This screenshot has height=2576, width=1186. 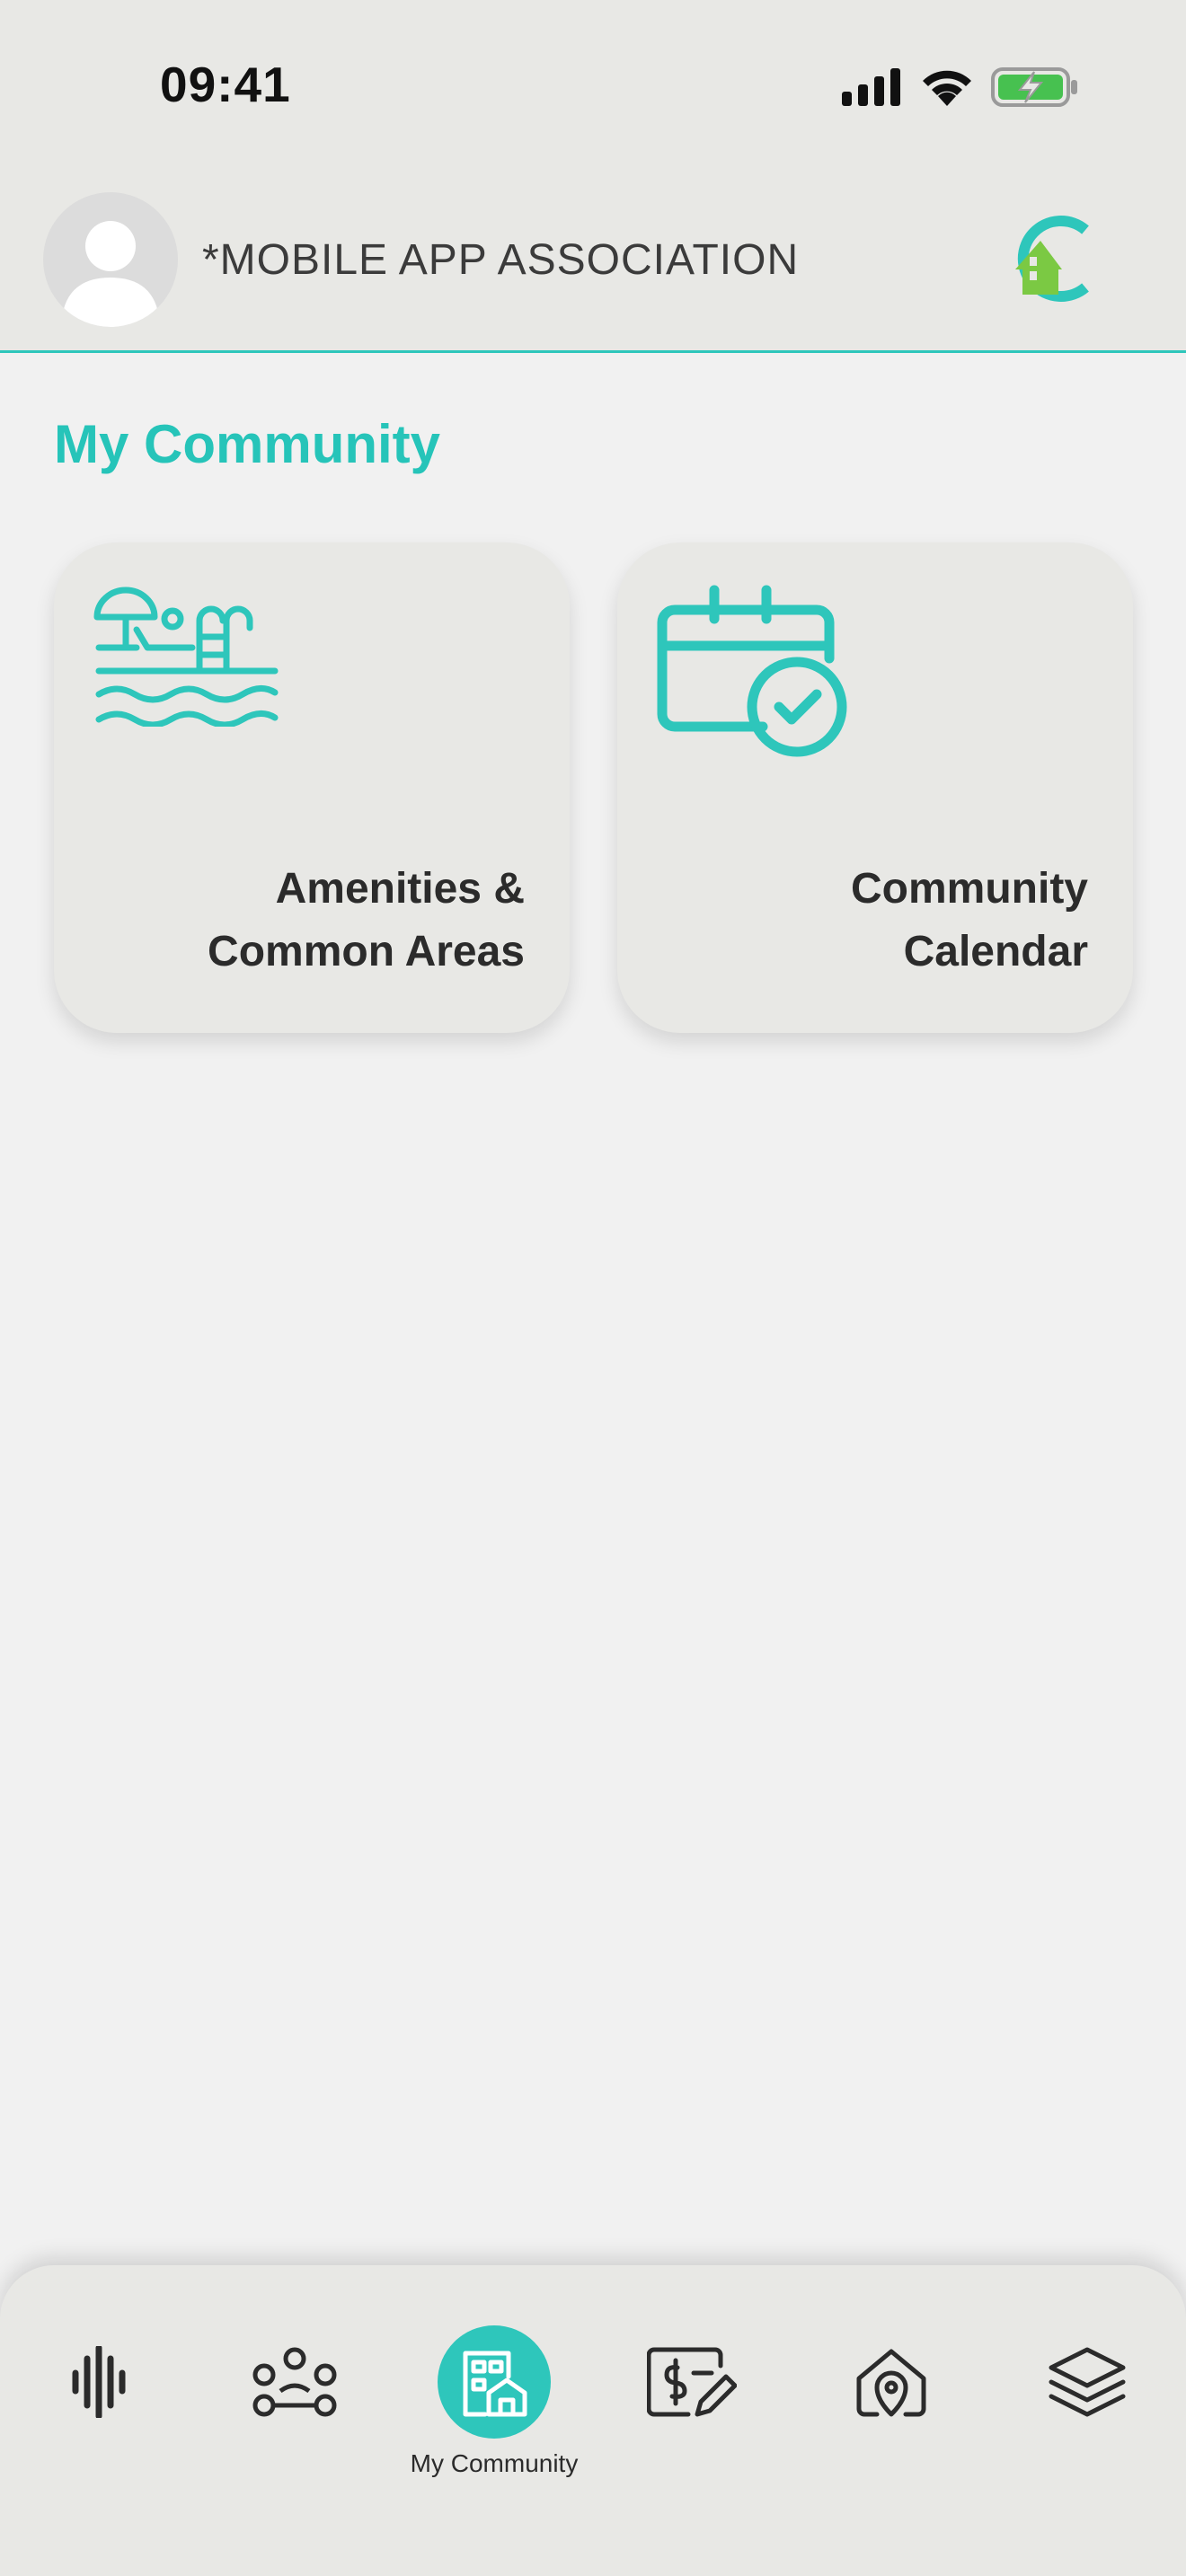 What do you see at coordinates (400, 889) in the screenshot?
I see `tile-label-line: Amenities &` at bounding box center [400, 889].